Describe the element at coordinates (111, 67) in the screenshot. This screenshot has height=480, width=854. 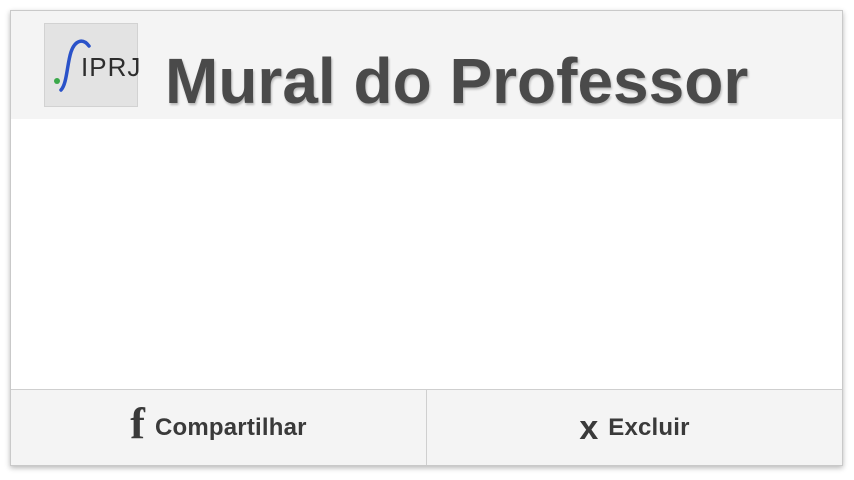
I see `logo-text: IPRJ` at that location.